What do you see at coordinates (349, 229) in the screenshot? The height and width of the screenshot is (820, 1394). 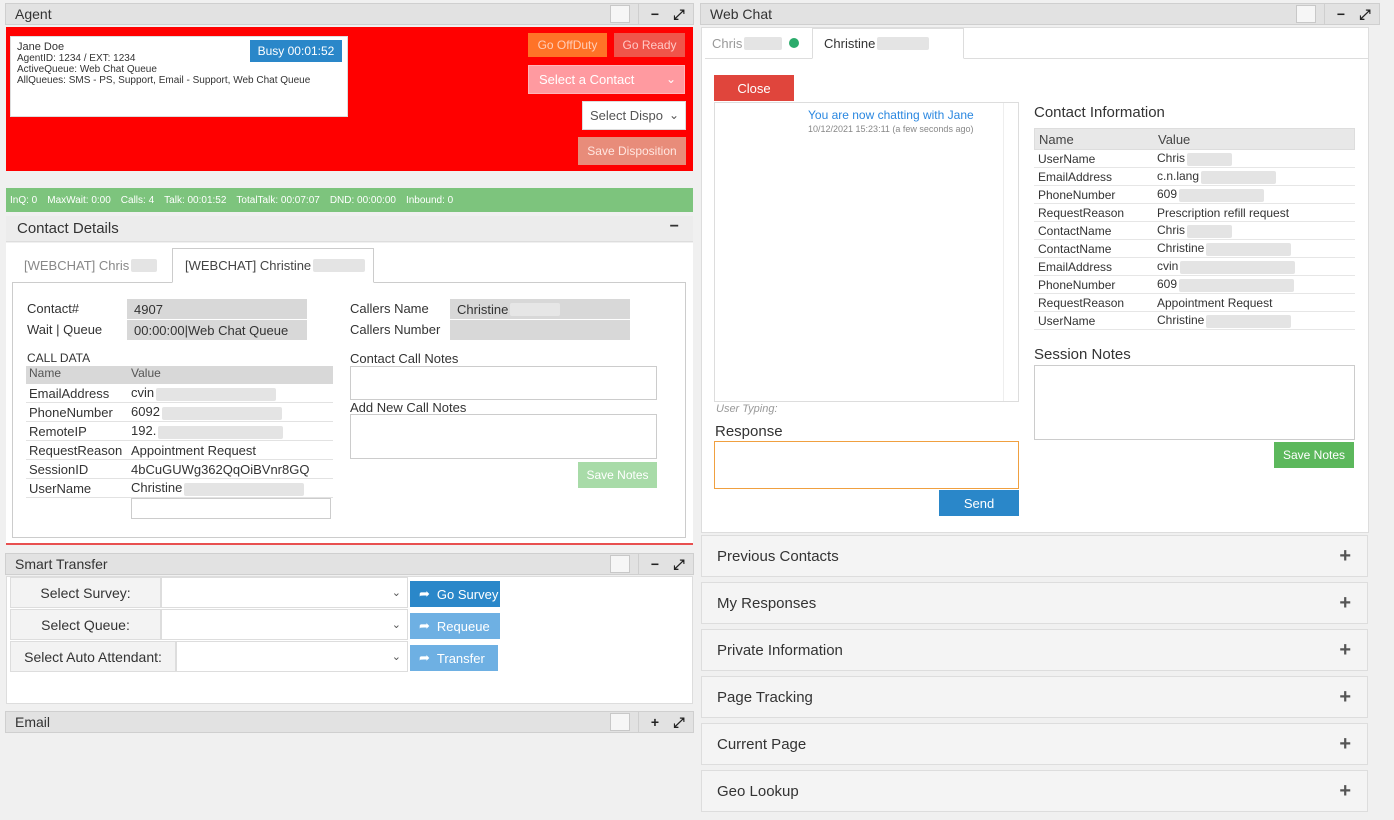 I see `contact-details-header: Contact Details −` at bounding box center [349, 229].